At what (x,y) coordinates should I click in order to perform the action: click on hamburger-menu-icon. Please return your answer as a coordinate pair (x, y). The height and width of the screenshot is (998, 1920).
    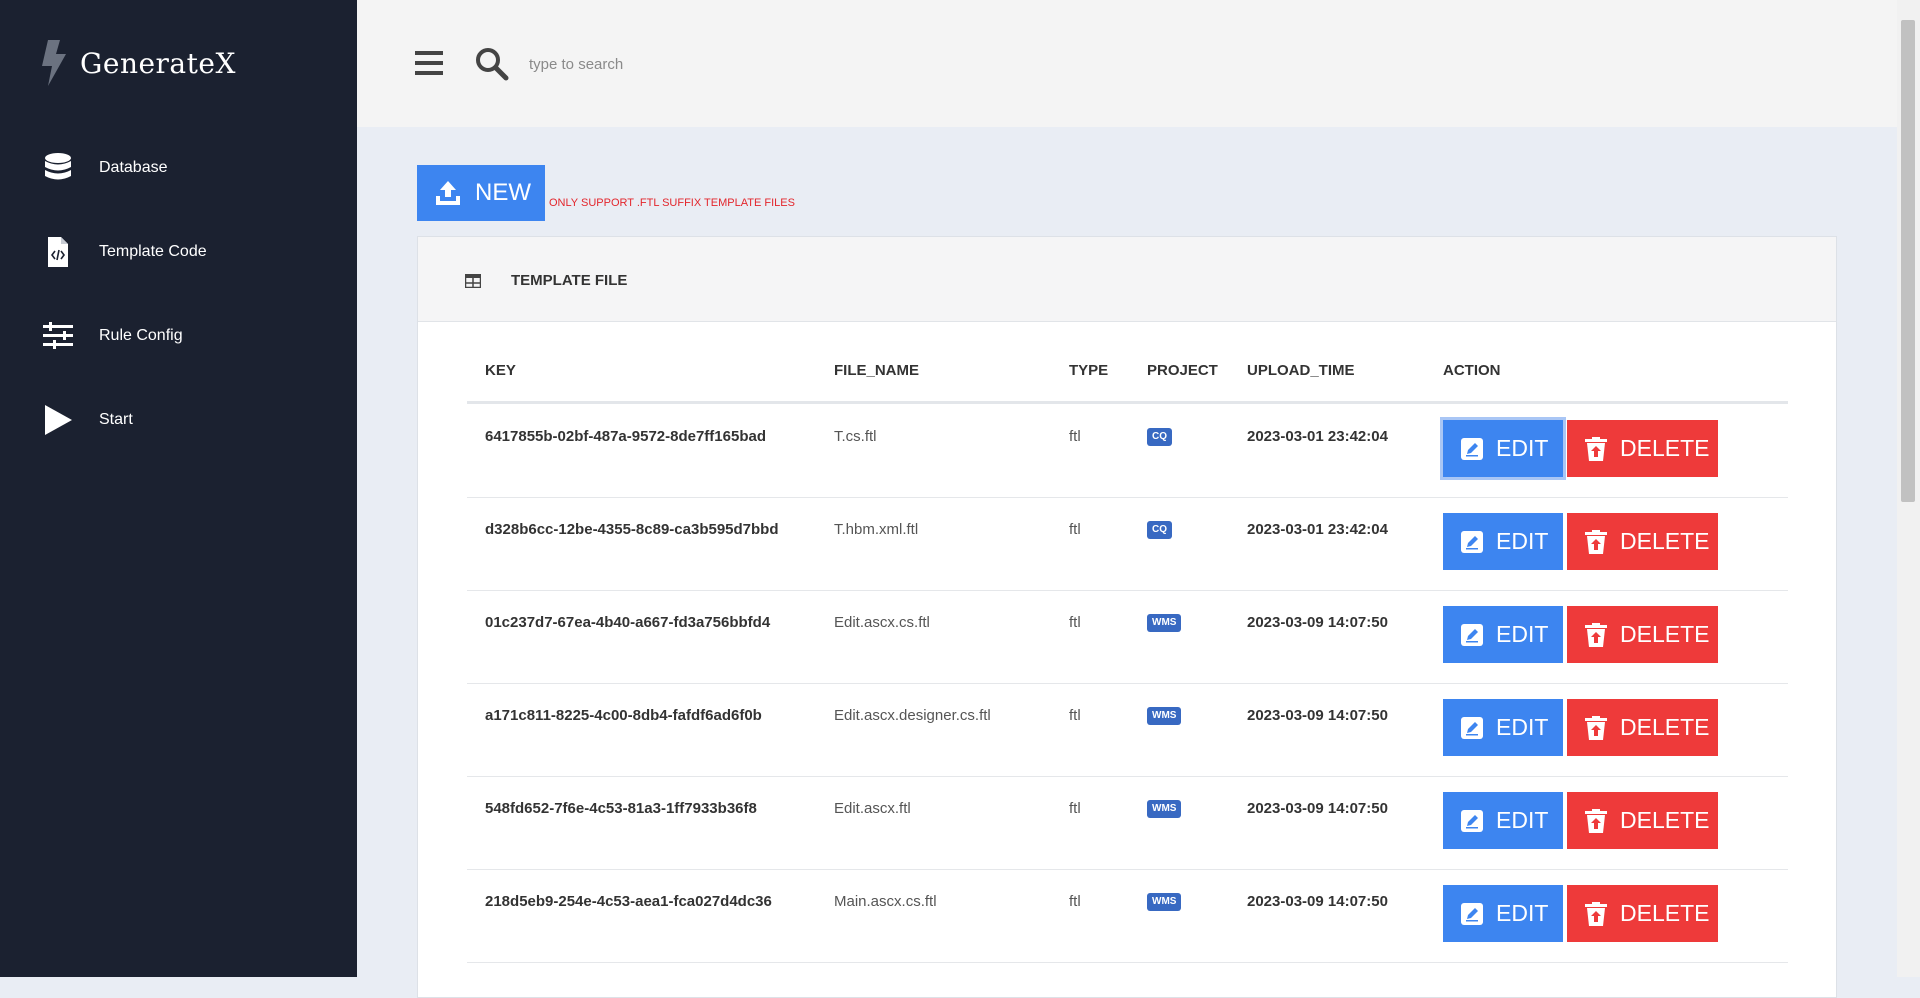
    Looking at the image, I should click on (429, 63).